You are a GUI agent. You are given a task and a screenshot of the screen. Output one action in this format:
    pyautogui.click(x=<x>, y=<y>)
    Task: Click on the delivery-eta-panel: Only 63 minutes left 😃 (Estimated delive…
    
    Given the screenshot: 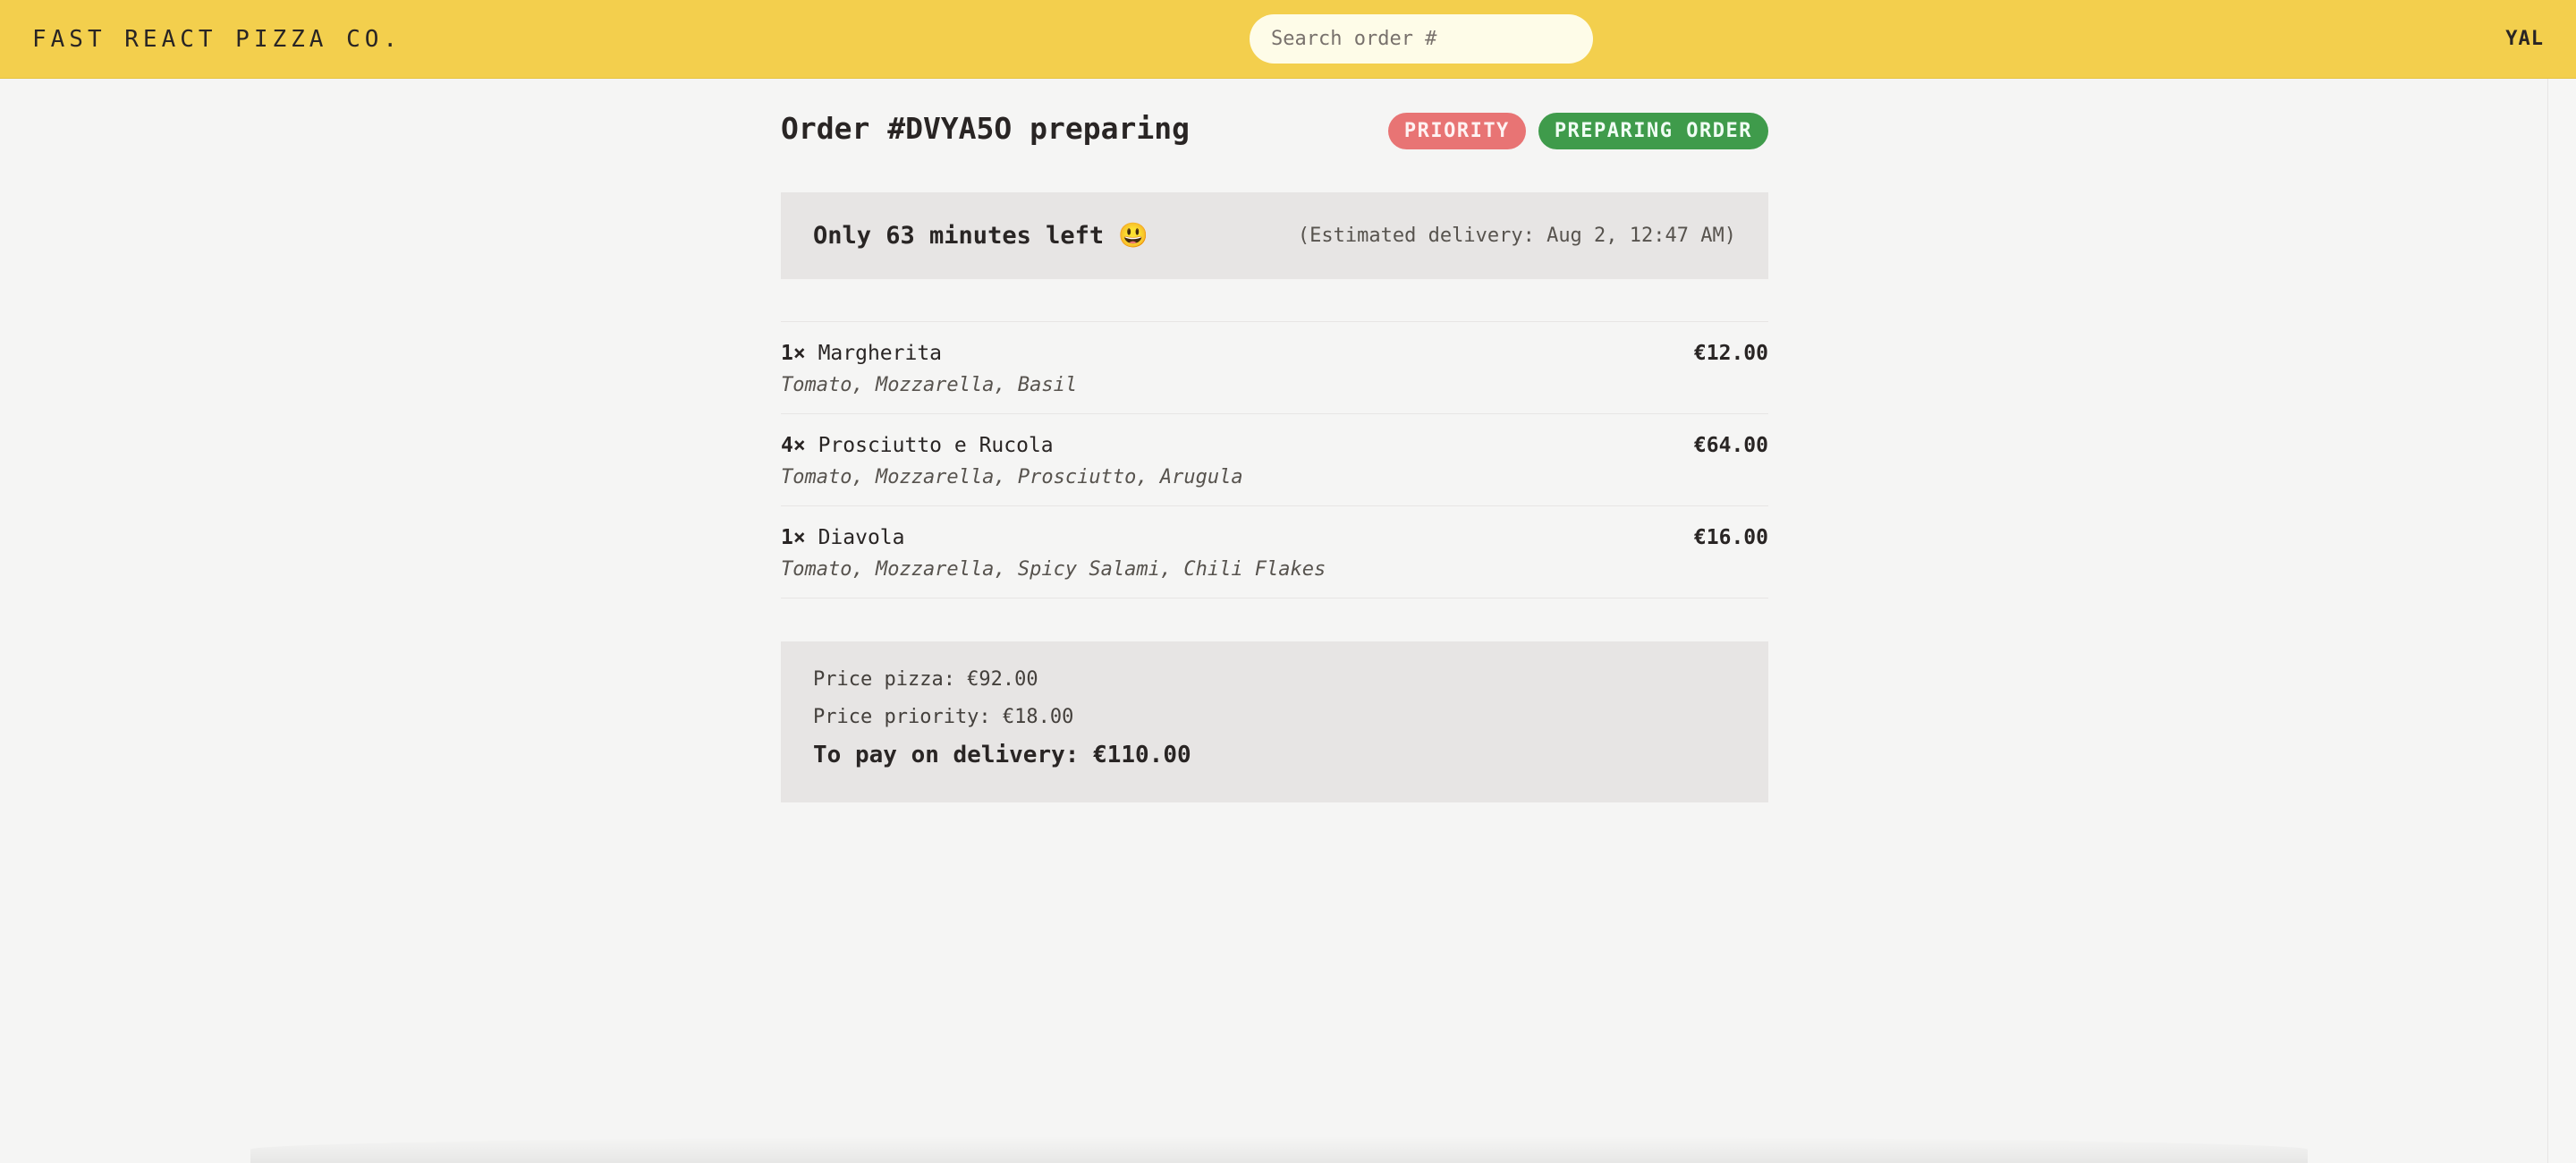 What is the action you would take?
    pyautogui.click(x=1274, y=236)
    